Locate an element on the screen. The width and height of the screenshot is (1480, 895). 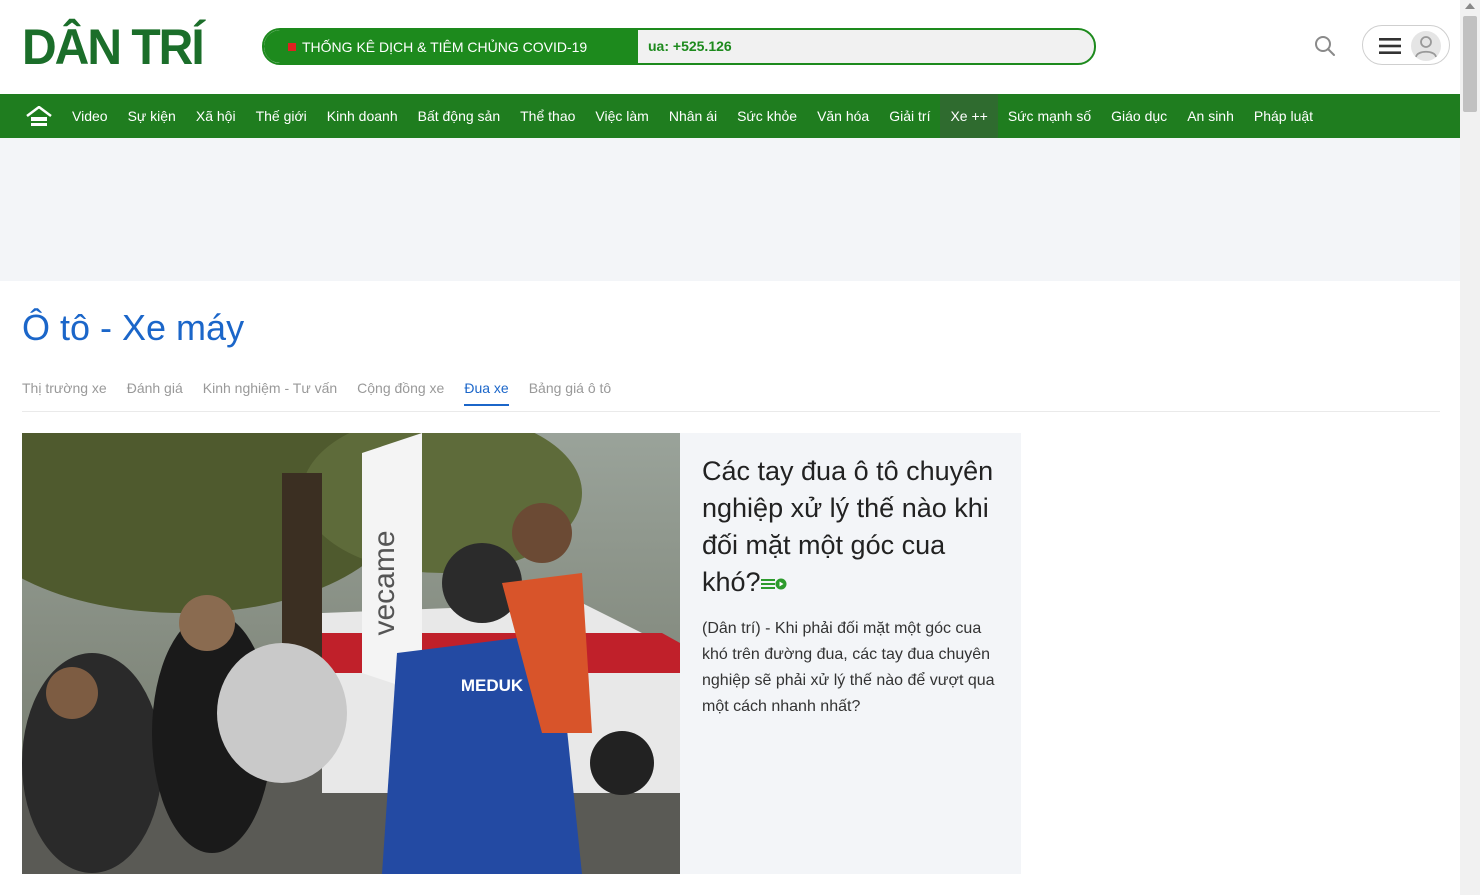
nav-item: Sức khỏe is located at coordinates (767, 116).